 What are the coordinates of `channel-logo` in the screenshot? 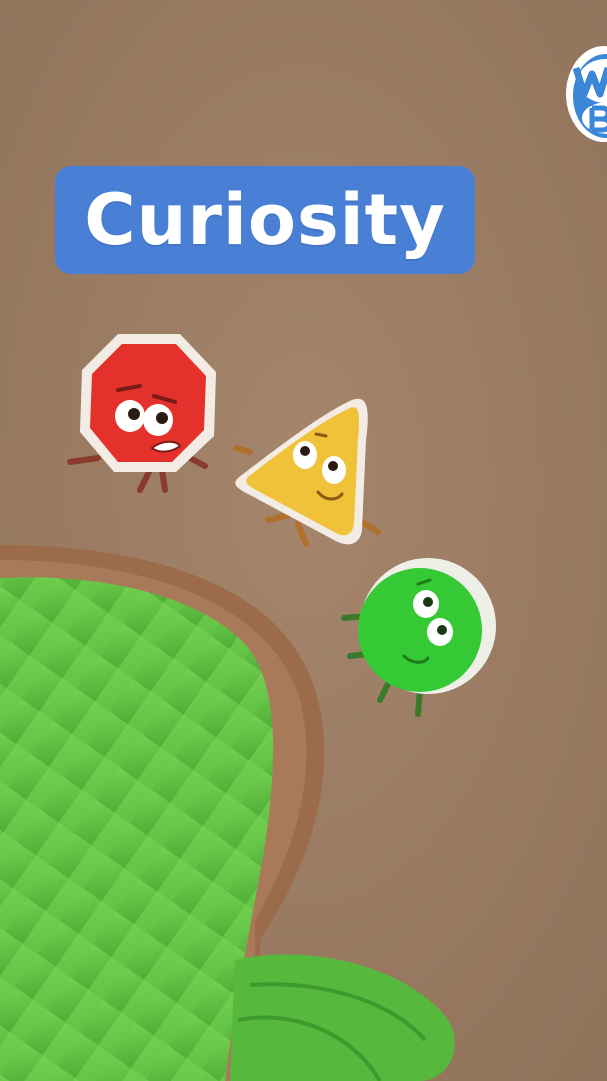 It's located at (586, 95).